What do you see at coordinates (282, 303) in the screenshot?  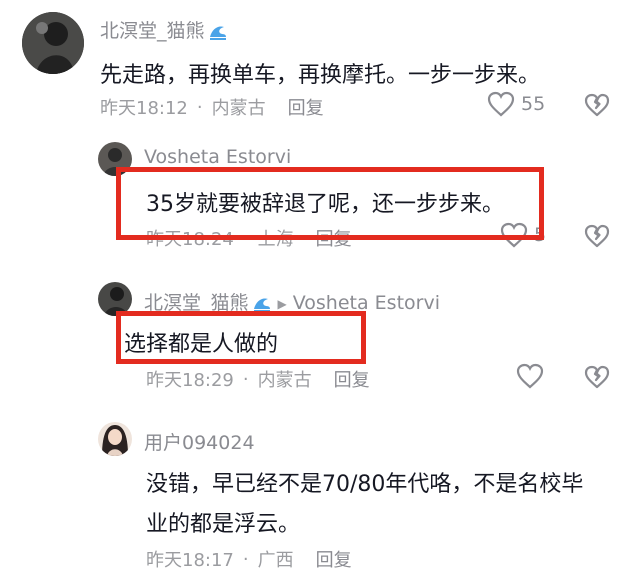 I see `reply-arrow-icon: ▶` at bounding box center [282, 303].